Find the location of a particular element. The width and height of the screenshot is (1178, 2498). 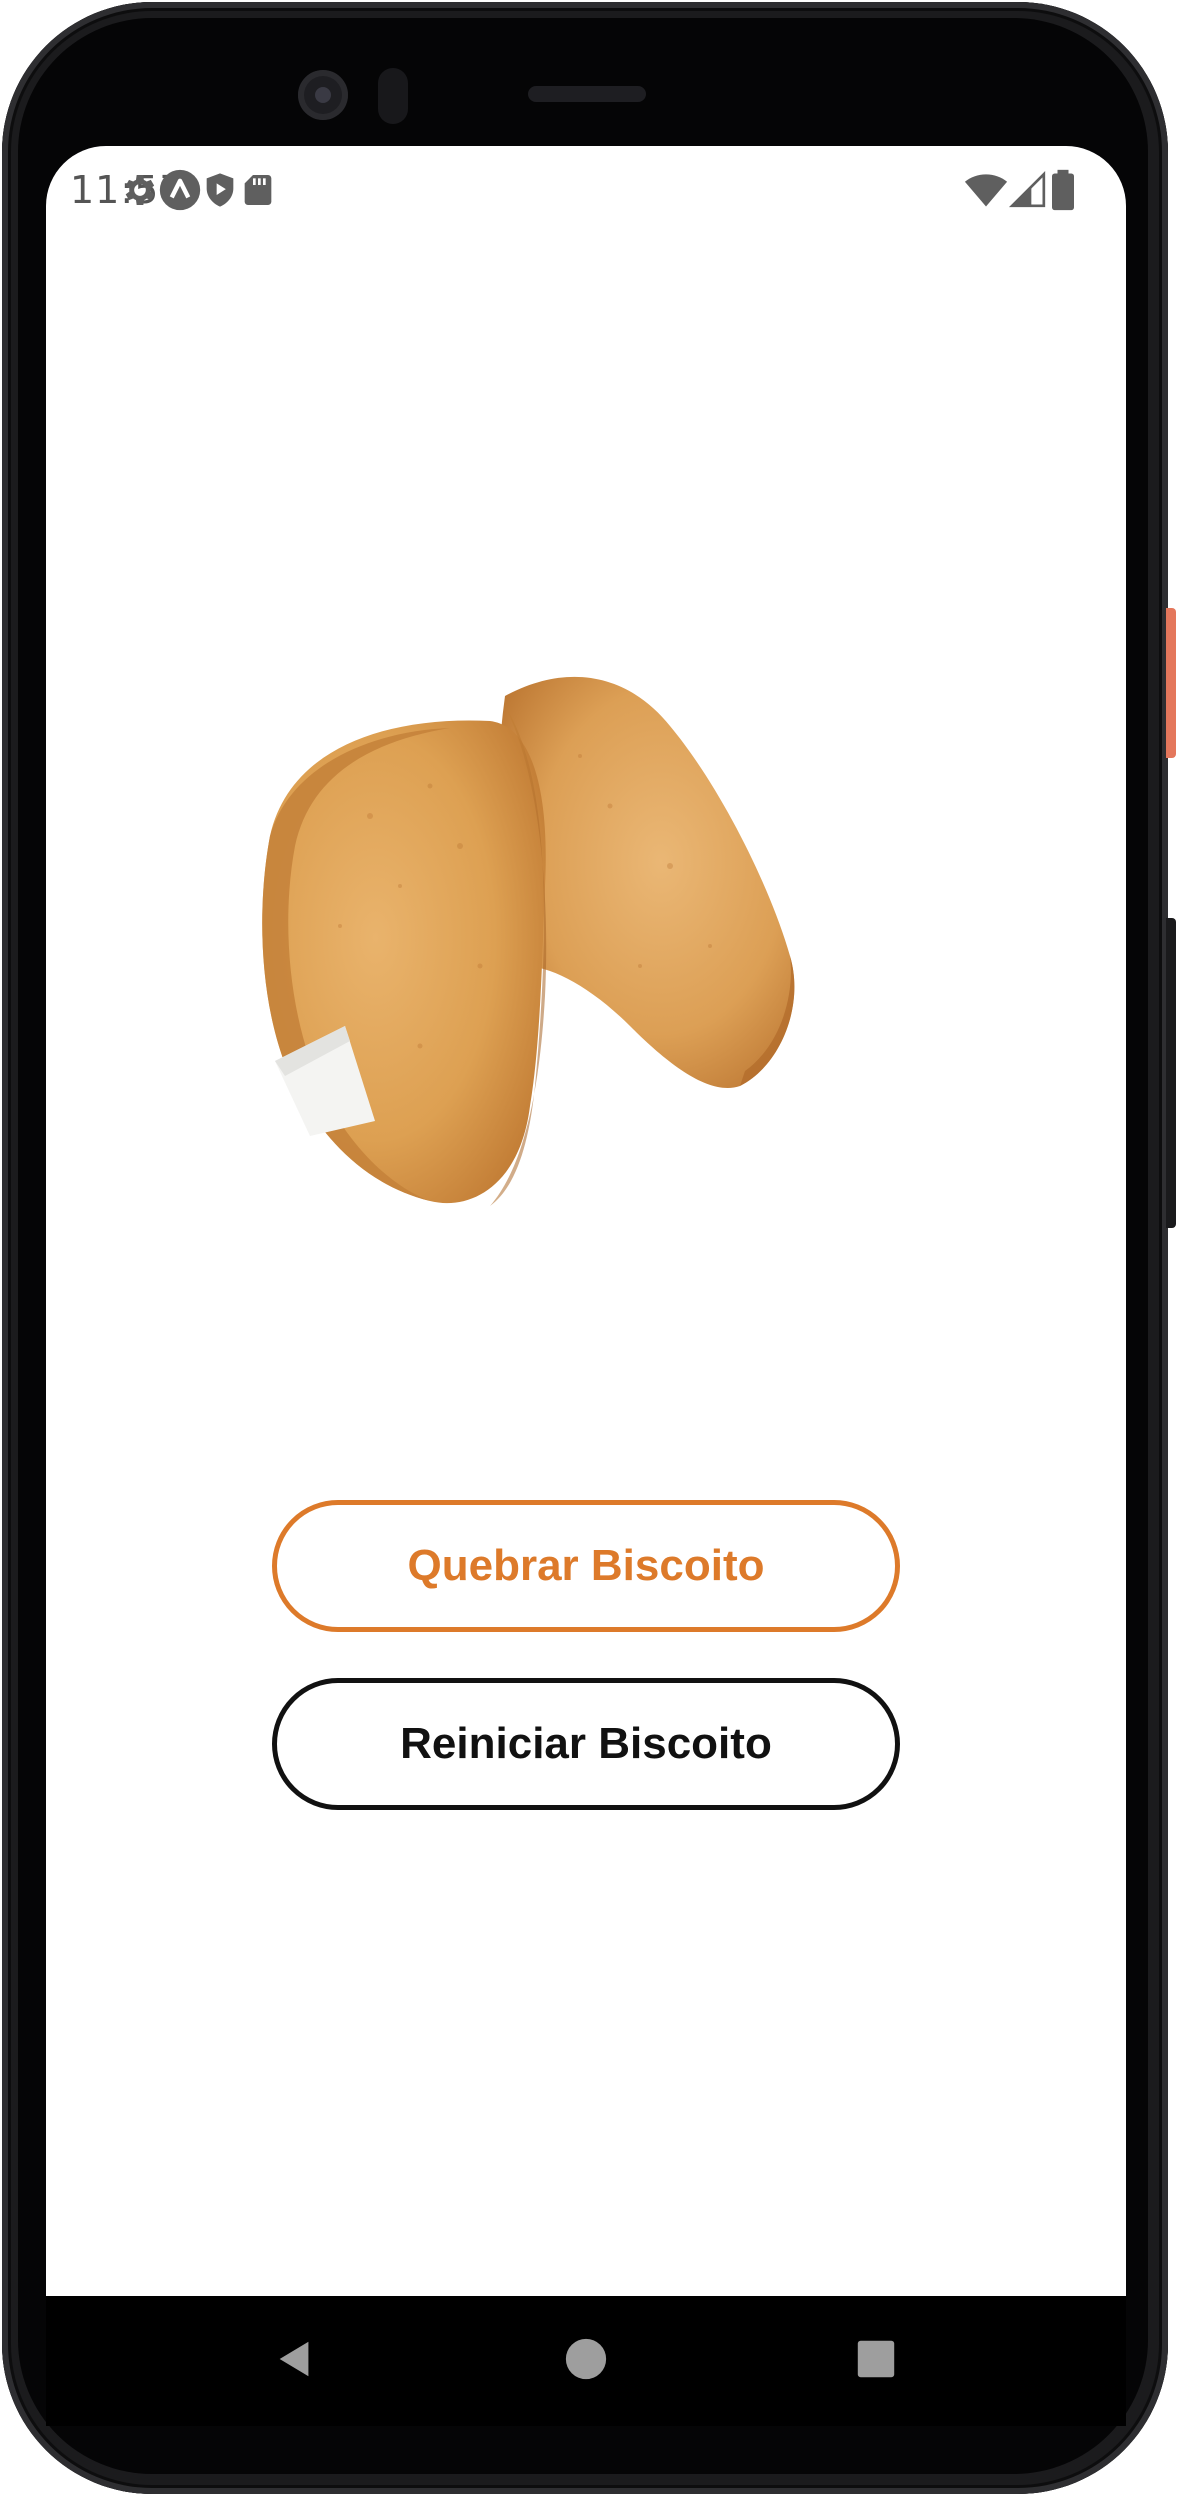

front-camera is located at coordinates (323, 95).